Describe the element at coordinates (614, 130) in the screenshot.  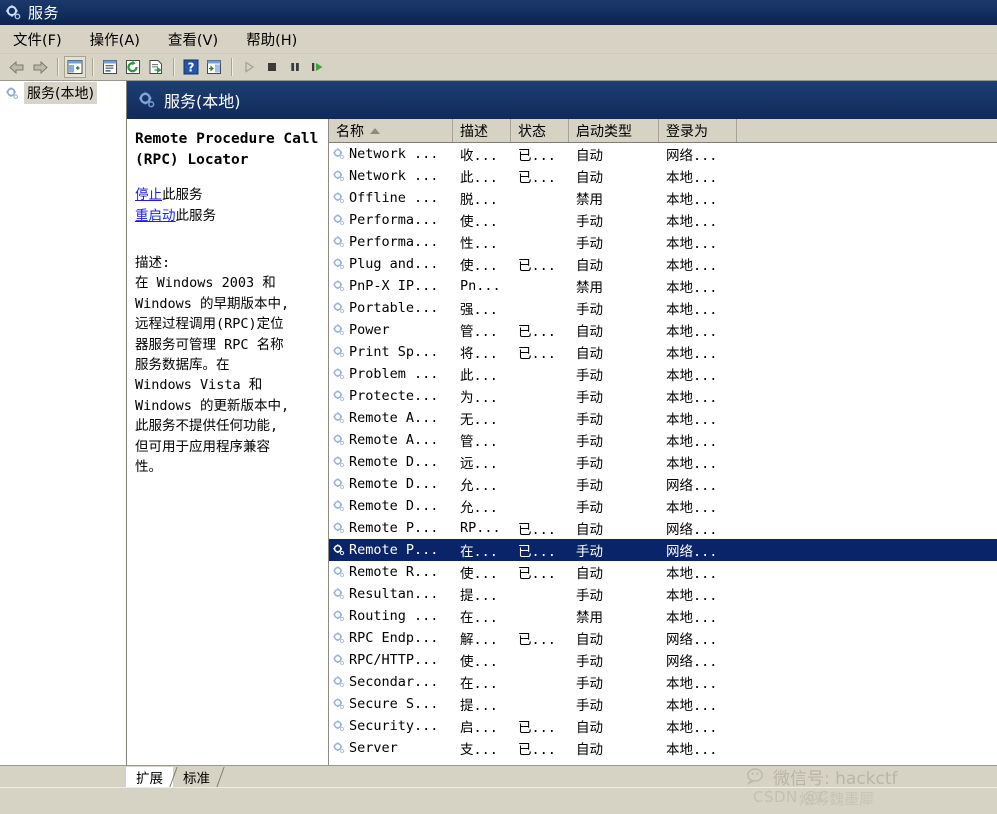
I see `column-header-startup-type: 启动类型` at that location.